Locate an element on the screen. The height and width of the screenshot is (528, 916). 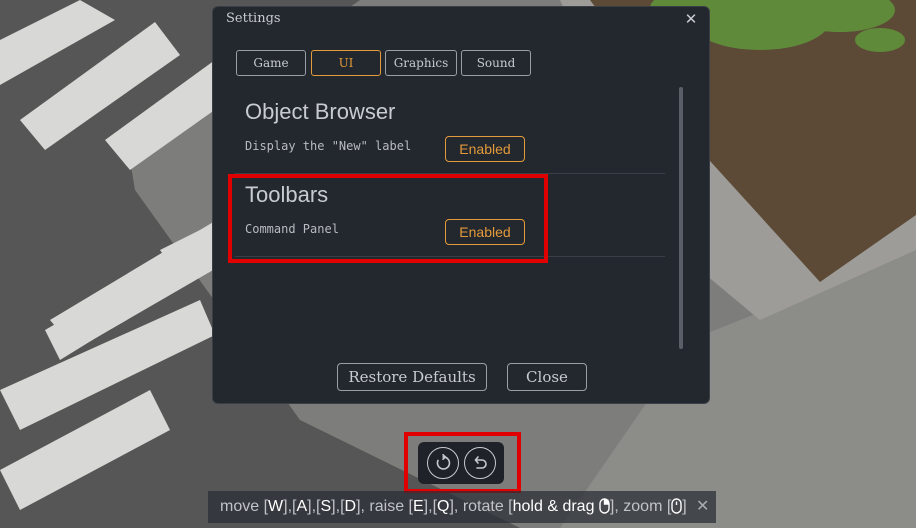
mouse-wheel-icon is located at coordinates (676, 506).